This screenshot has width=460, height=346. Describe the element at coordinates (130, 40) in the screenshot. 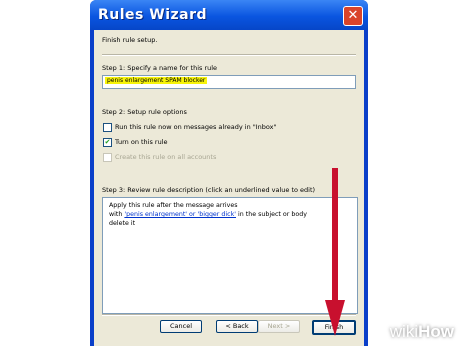

I see `header-text: Finish rule setup.` at that location.